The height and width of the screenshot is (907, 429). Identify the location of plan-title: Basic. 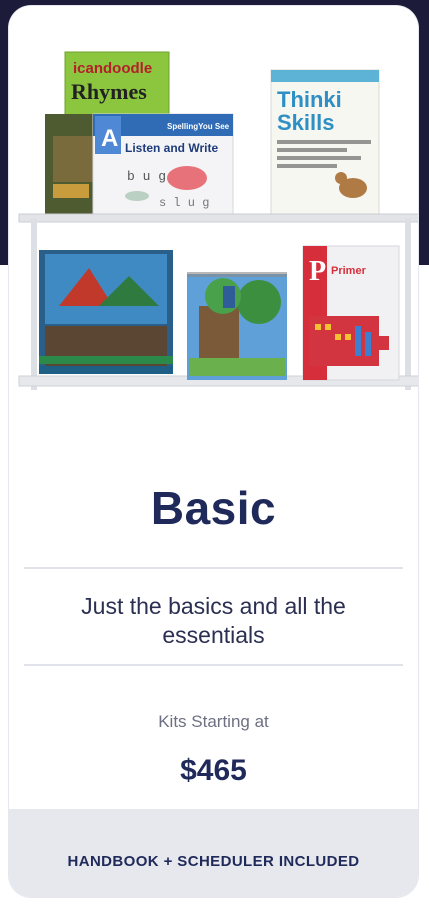
(213, 508).